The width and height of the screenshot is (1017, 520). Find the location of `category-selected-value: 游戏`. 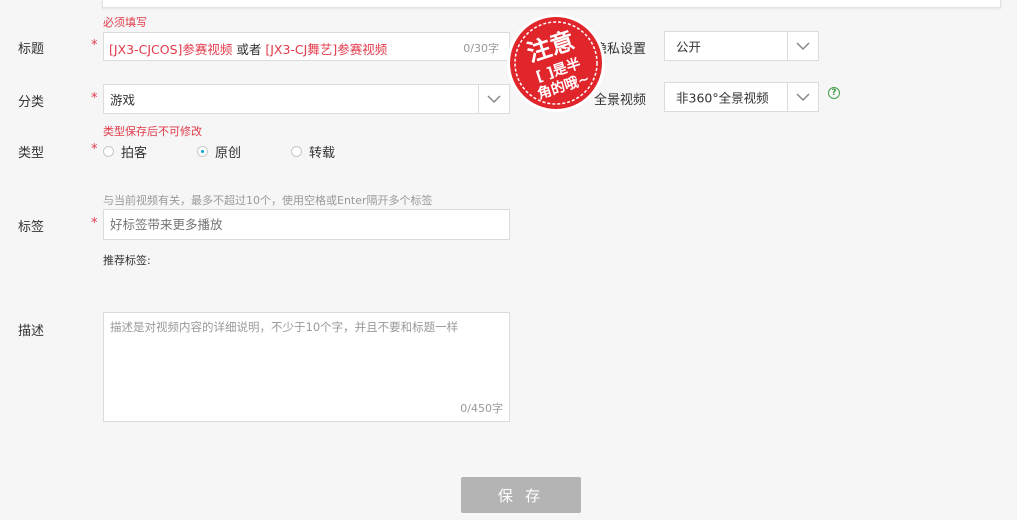

category-selected-value: 游戏 is located at coordinates (123, 100).